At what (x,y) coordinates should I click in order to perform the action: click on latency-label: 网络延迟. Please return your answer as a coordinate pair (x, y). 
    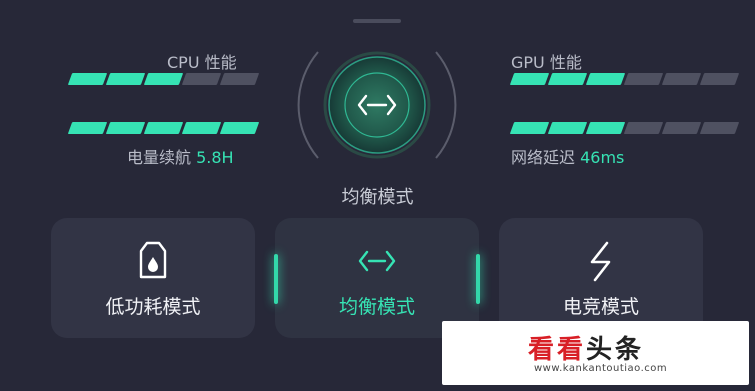
    Looking at the image, I should click on (543, 157).